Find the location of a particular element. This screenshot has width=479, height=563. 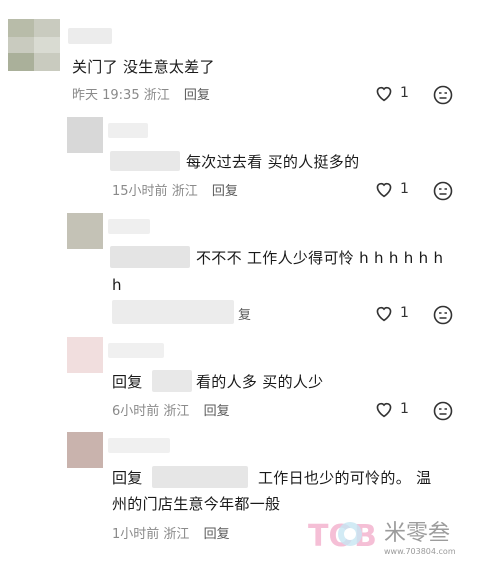

comment-meta: 1小时前 浙江 回复 is located at coordinates (171, 532).